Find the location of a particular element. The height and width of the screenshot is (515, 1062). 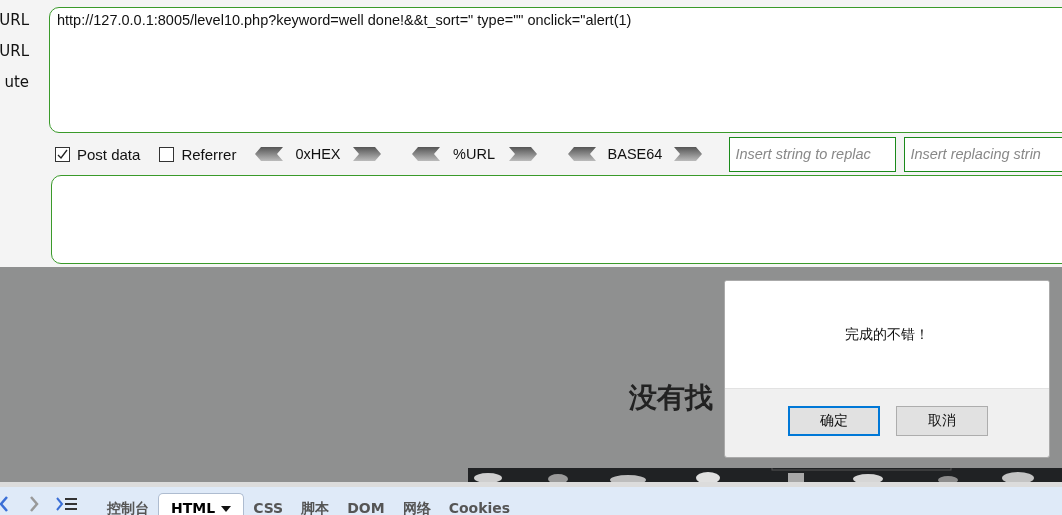

console-icon is located at coordinates (67, 504).